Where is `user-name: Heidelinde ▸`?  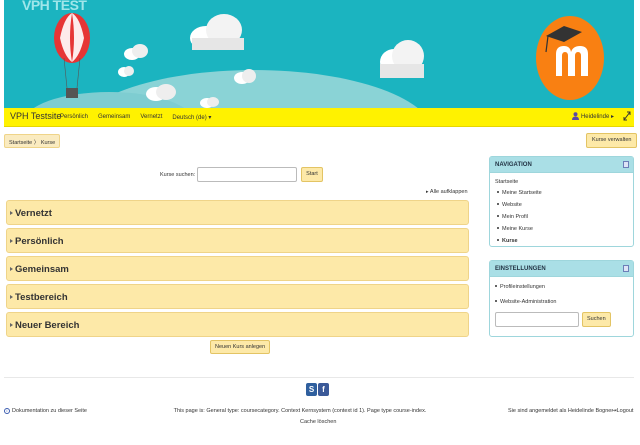
user-name: Heidelinde ▸ is located at coordinates (597, 116).